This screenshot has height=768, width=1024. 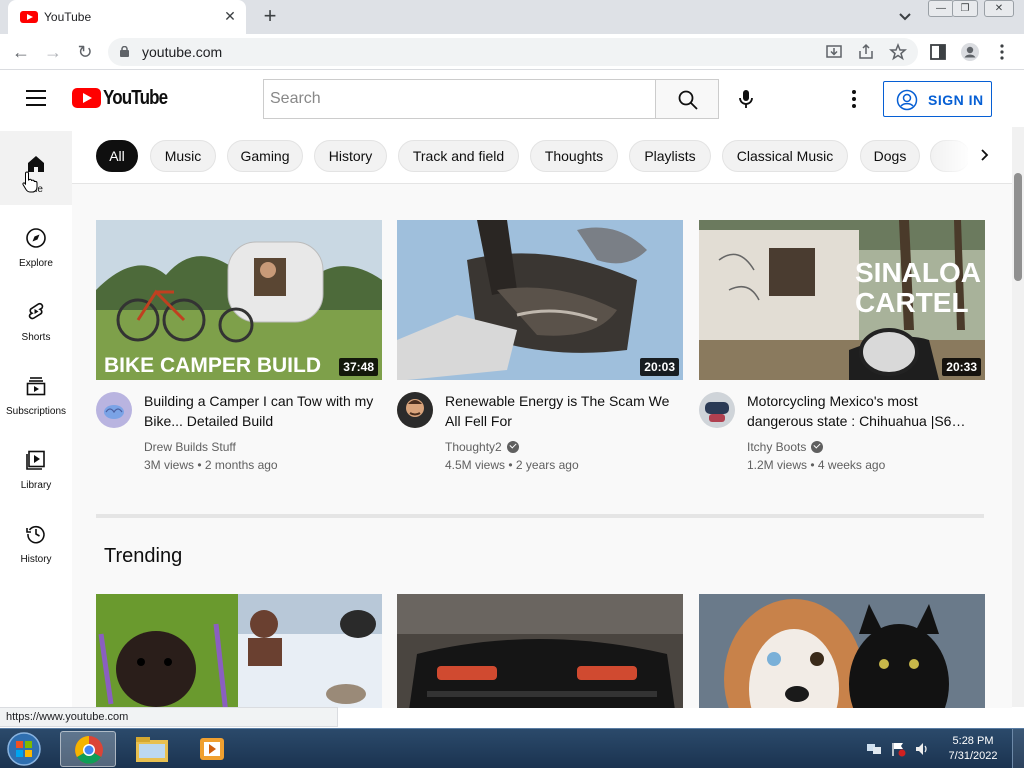 I want to click on guide-item-library: Library, so click(x=36, y=464).